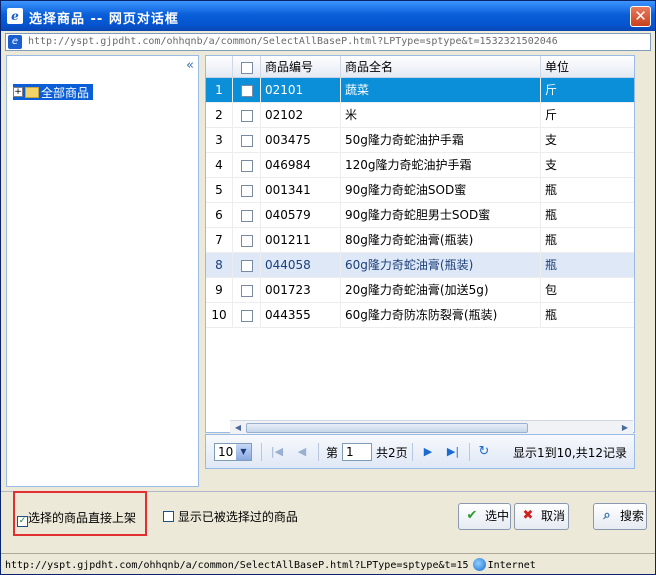  What do you see at coordinates (65, 92) in the screenshot?
I see `tree-node-label: 全部商品` at bounding box center [65, 92].